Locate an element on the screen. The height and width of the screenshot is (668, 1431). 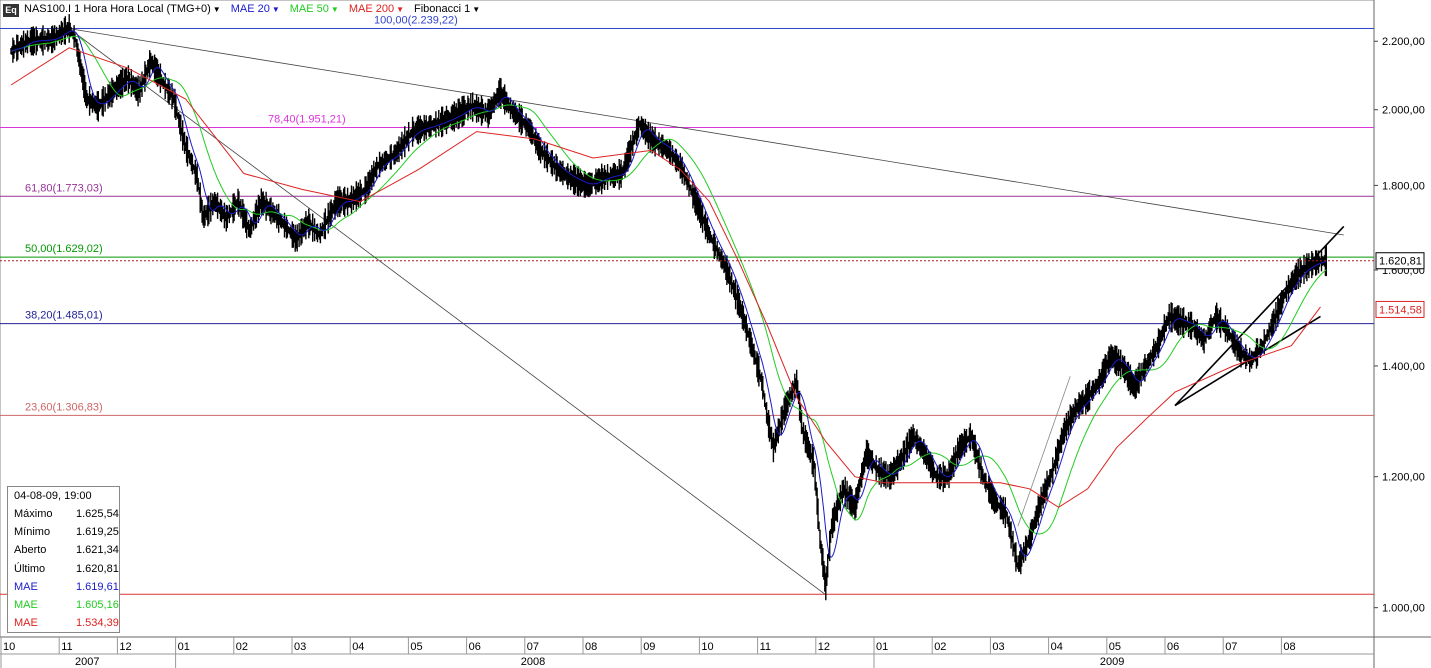
info-row-value: 1.619,61 is located at coordinates (97, 586).